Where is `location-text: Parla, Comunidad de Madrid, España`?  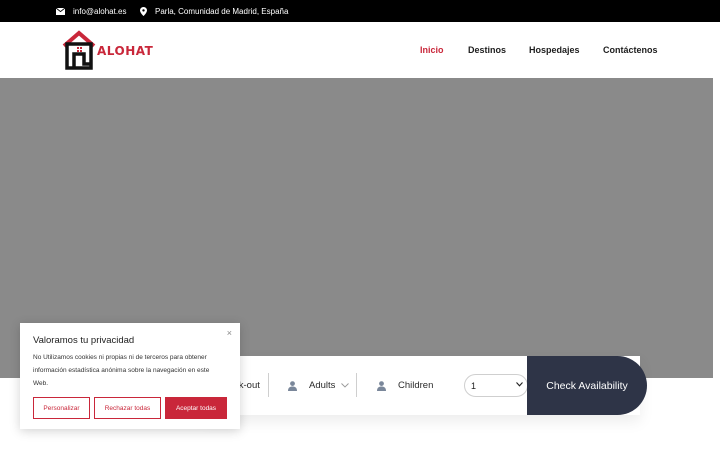
location-text: Parla, Comunidad de Madrid, España is located at coordinates (222, 11).